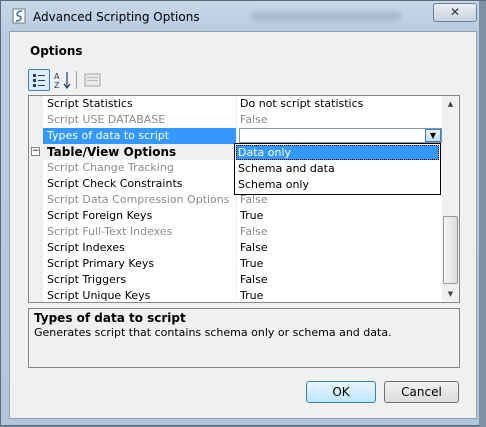  I want to click on property-row: Script Foreign Keys True, so click(243, 216).